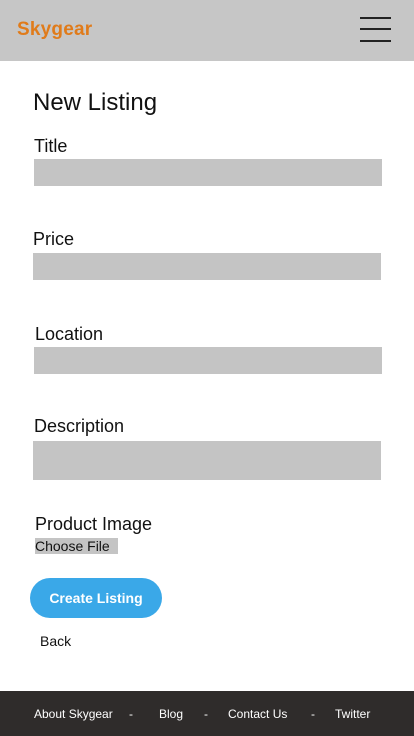 This screenshot has height=736, width=414. Describe the element at coordinates (207, 460) in the screenshot. I see `description-textarea` at that location.